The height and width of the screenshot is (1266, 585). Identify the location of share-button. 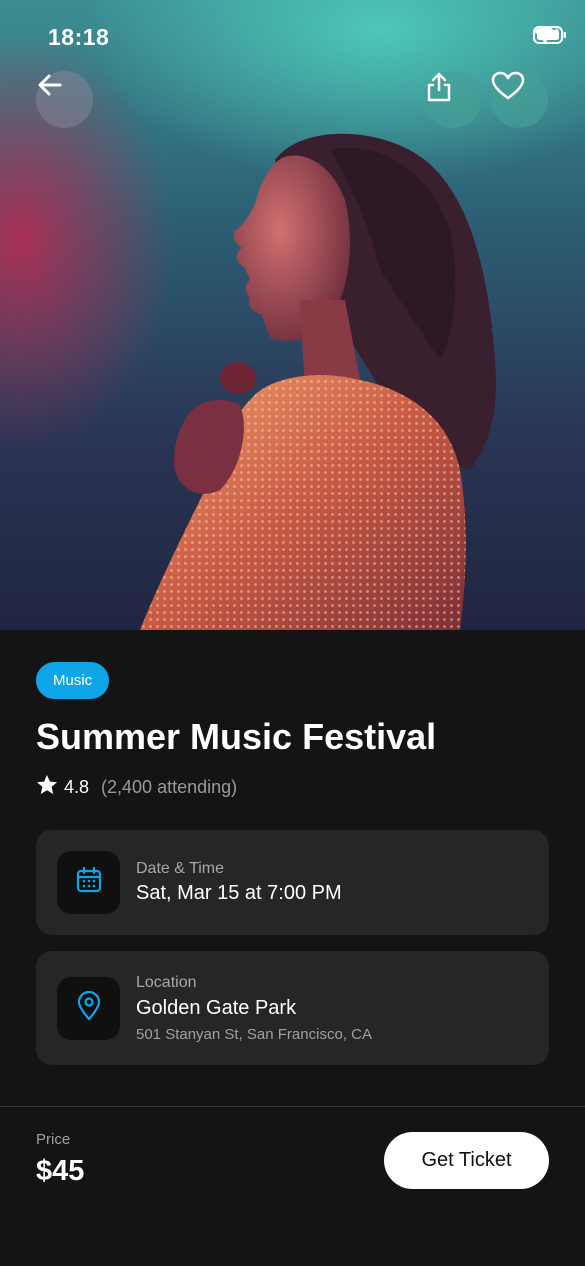
(452, 99).